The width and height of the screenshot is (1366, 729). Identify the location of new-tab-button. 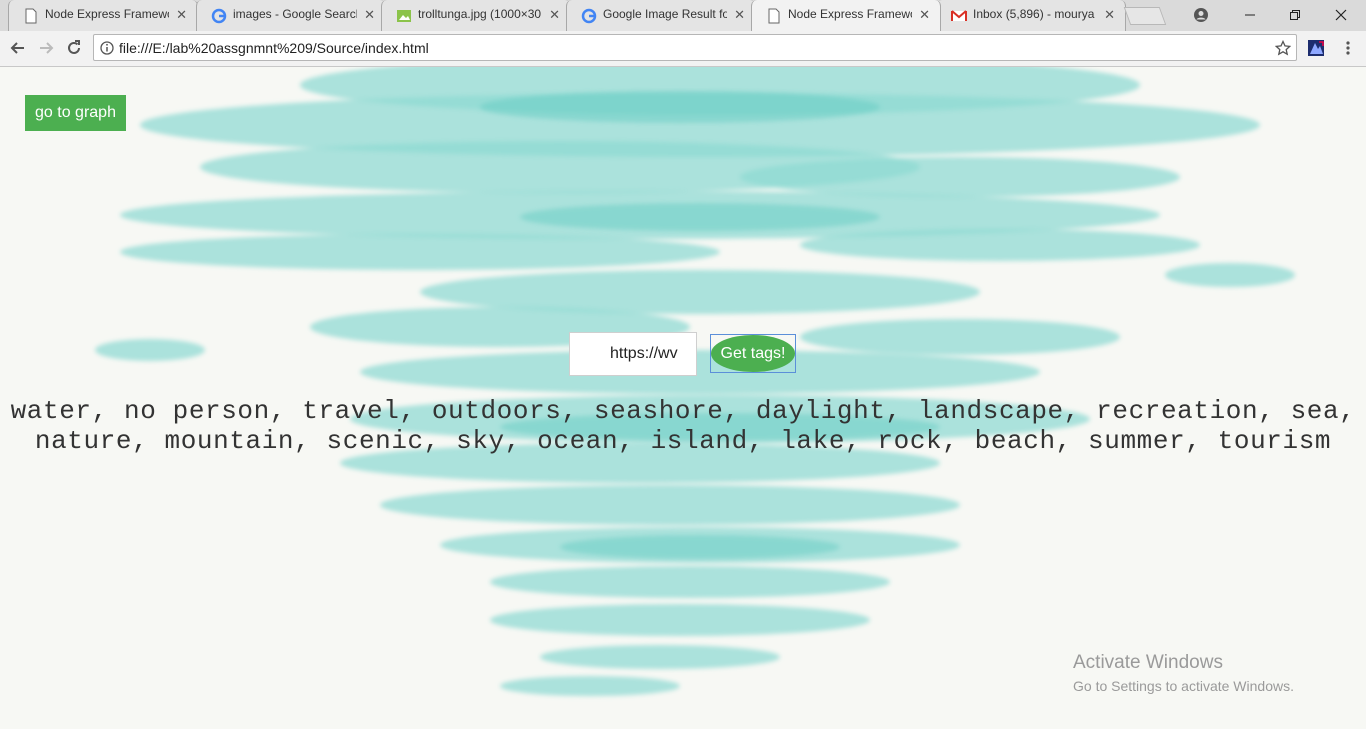
(1145, 16).